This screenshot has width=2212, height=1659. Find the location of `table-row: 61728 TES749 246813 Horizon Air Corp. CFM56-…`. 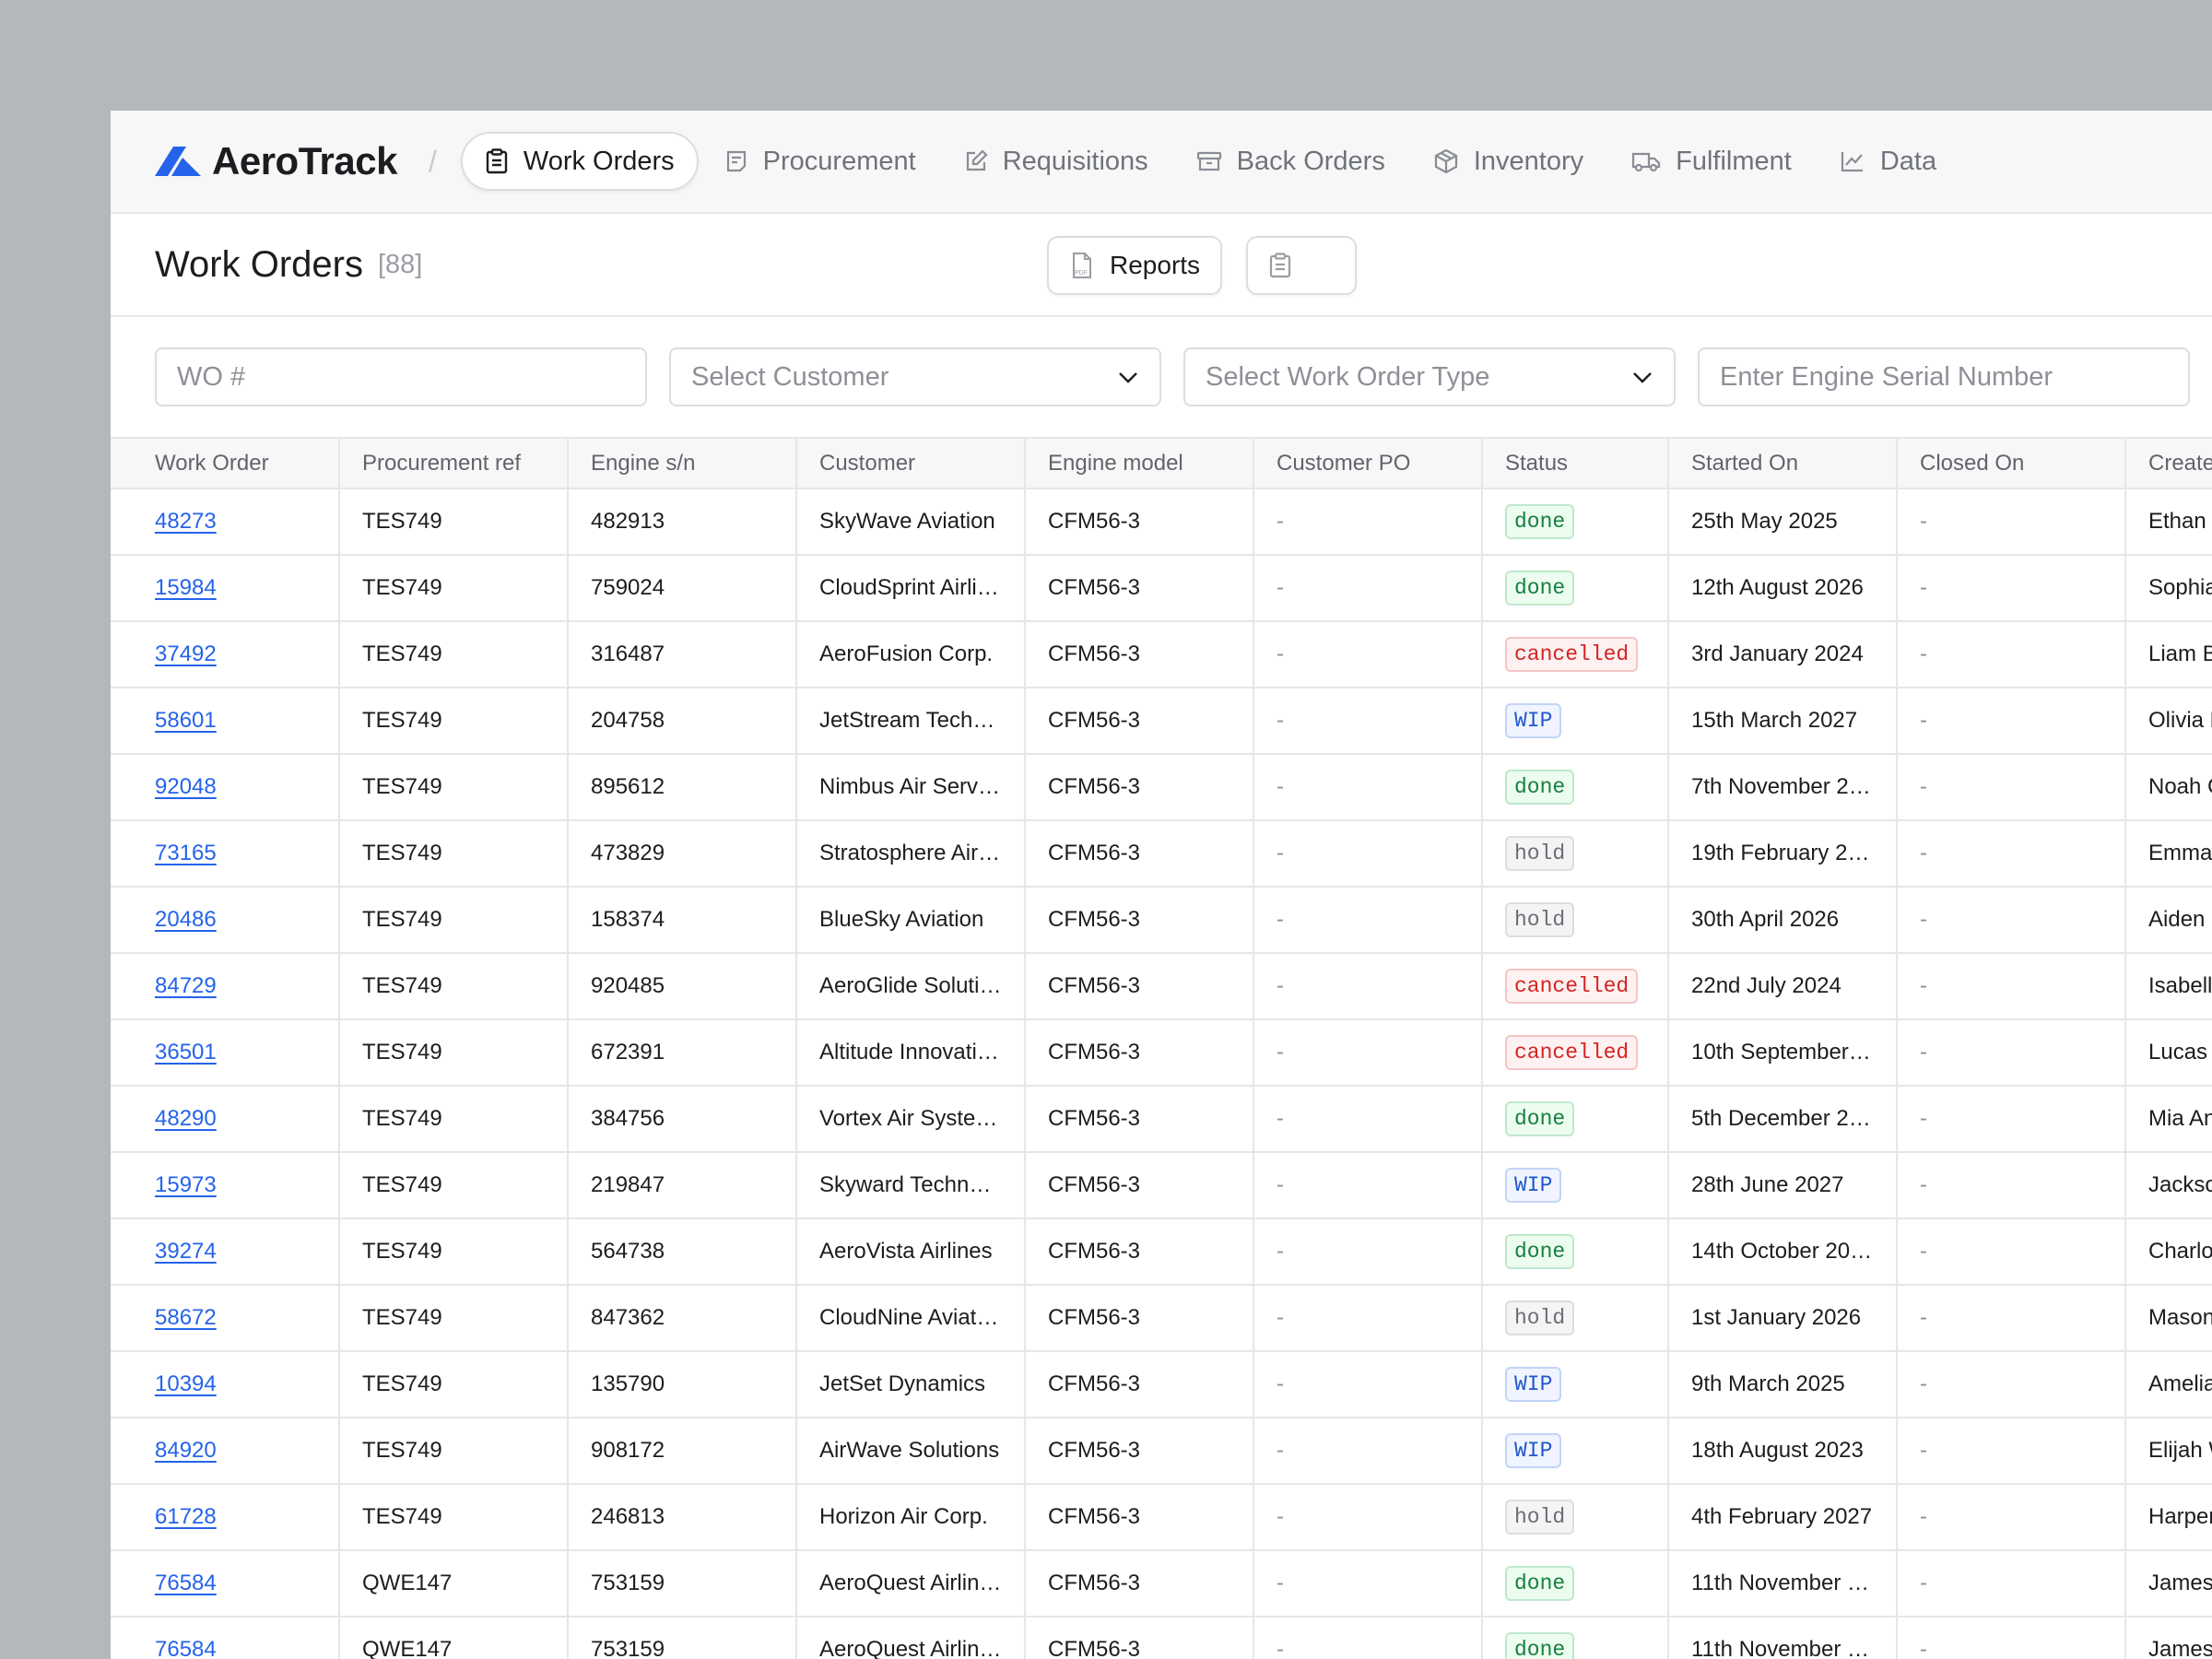

table-row: 61728 TES749 246813 Horizon Air Corp. CFM56-… is located at coordinates (1161, 1517).